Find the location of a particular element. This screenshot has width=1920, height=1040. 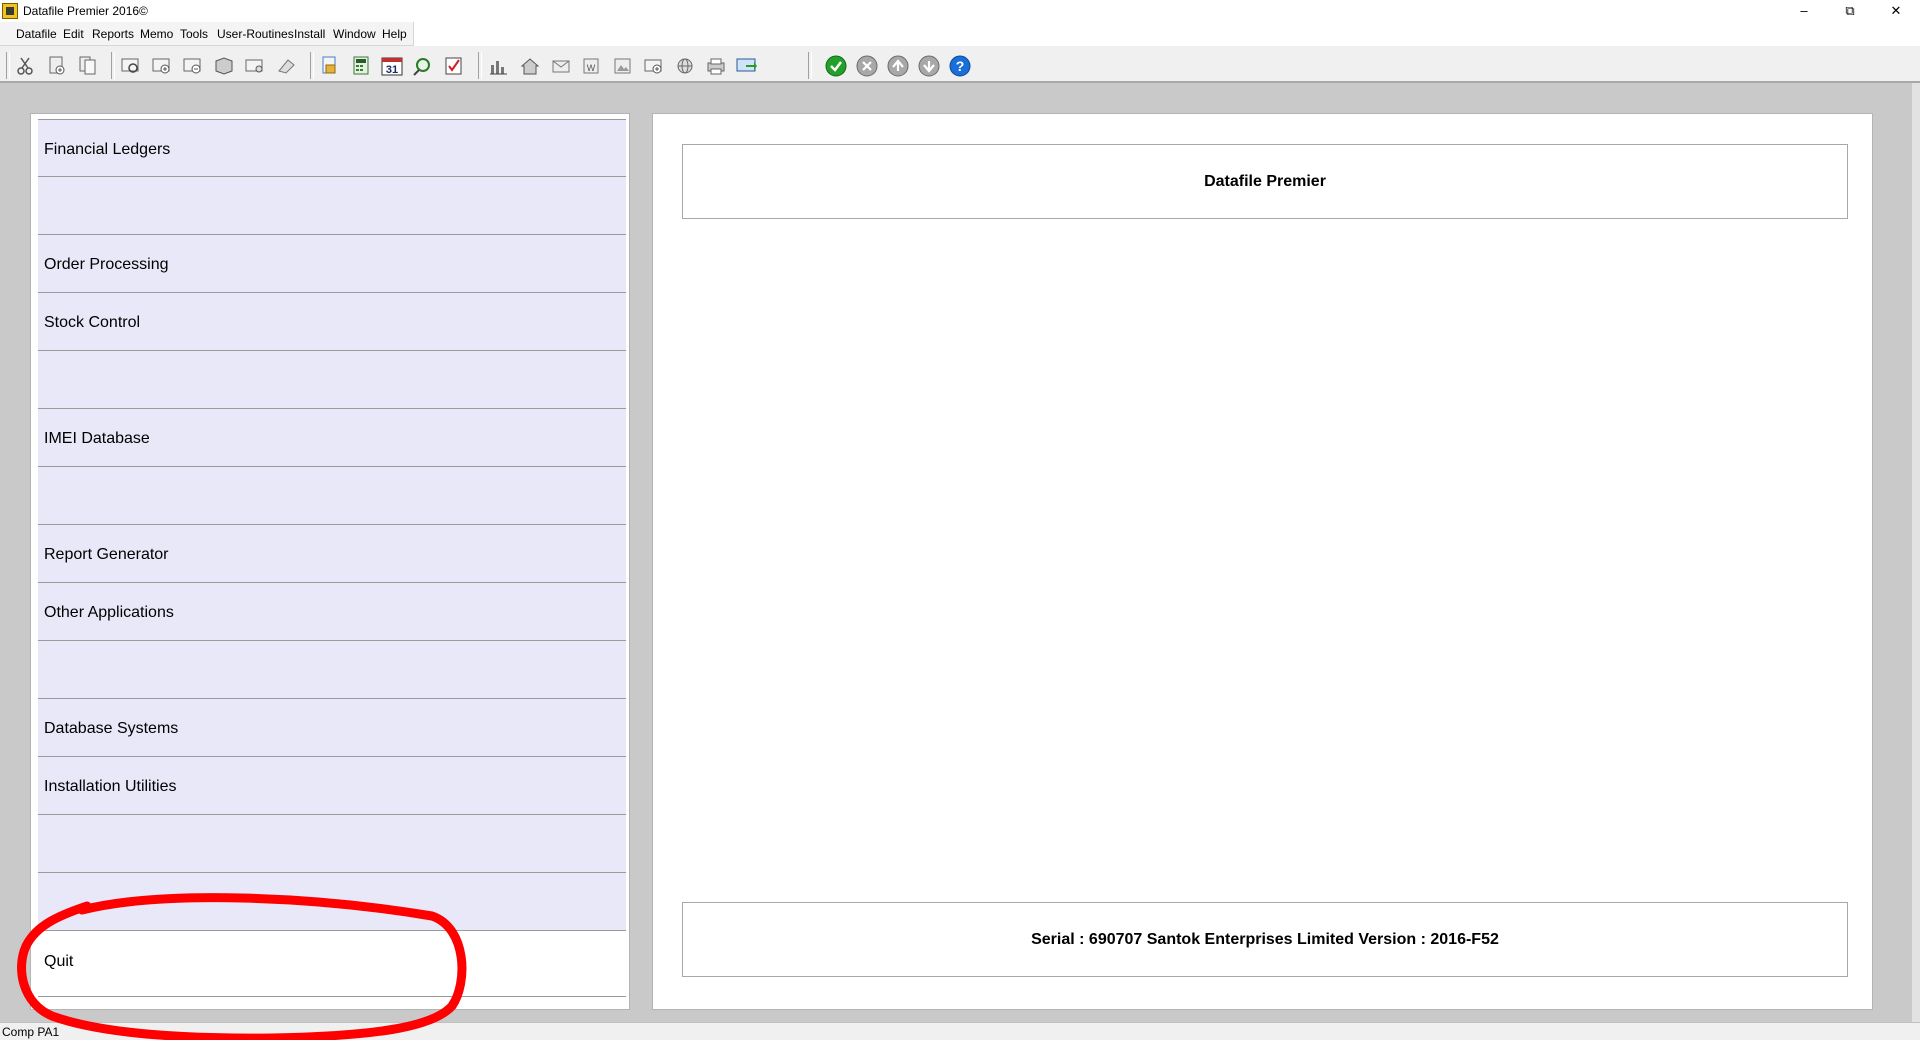

menu-row-label: IMEI Database is located at coordinates (97, 438).